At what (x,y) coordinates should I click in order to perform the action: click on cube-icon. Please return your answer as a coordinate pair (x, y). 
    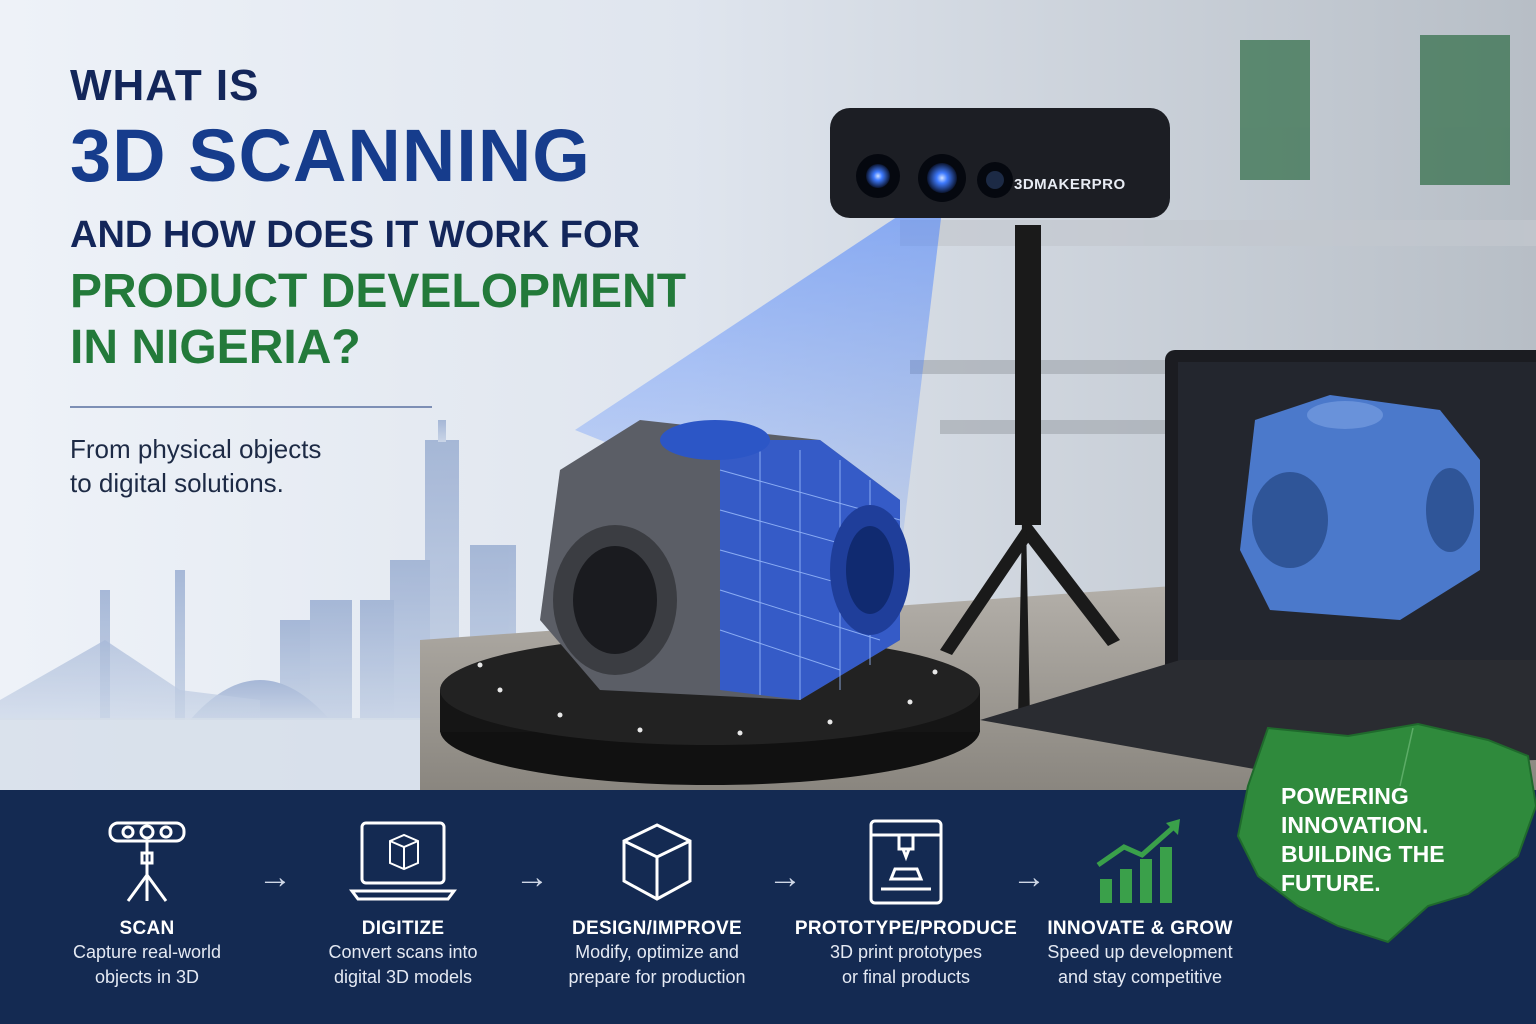
    Looking at the image, I should click on (657, 862).